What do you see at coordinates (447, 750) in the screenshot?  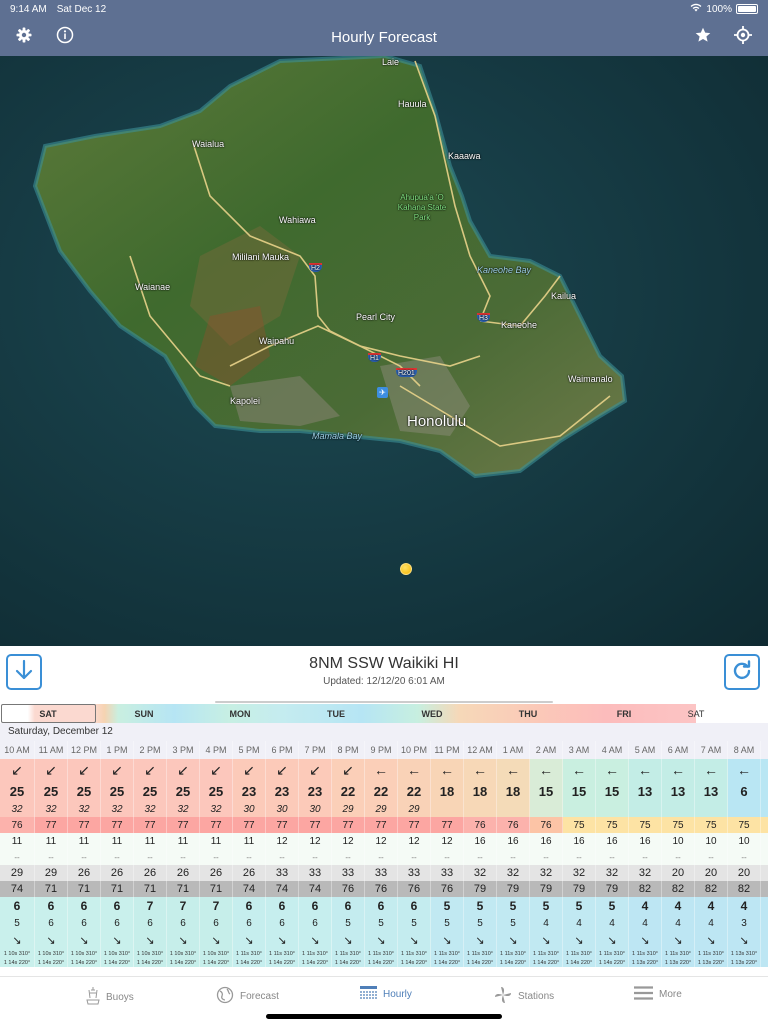 I see `hour-label: 11 PM` at bounding box center [447, 750].